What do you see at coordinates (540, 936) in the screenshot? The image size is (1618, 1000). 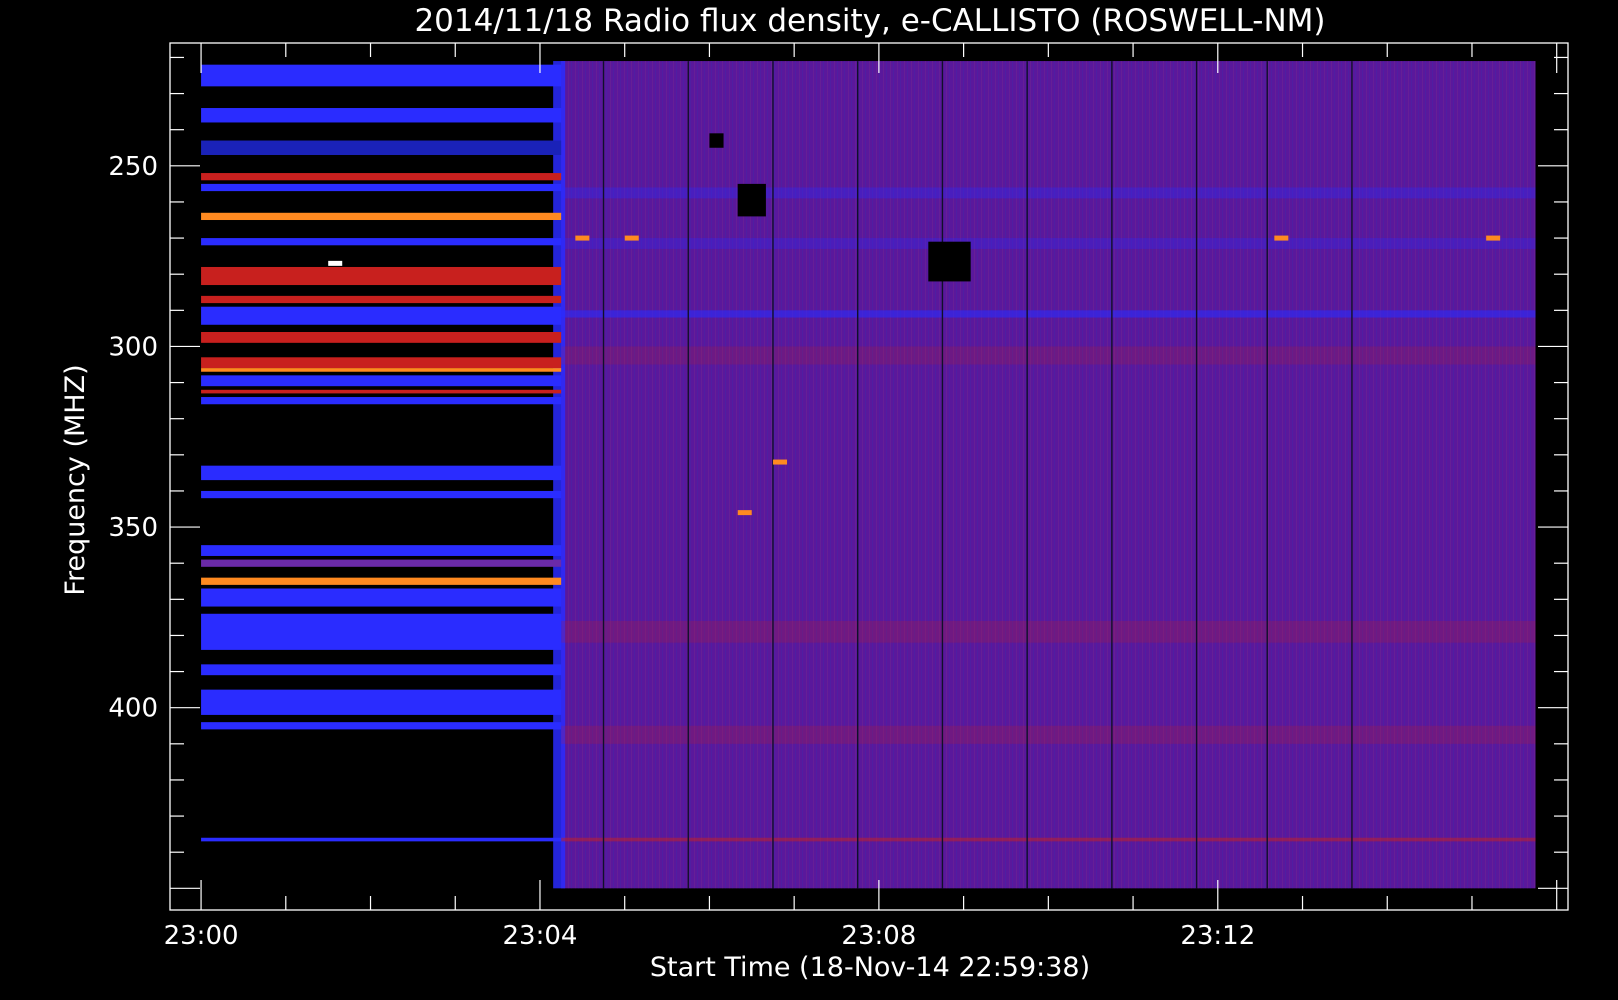 I see `x-tick-label: 23:04` at bounding box center [540, 936].